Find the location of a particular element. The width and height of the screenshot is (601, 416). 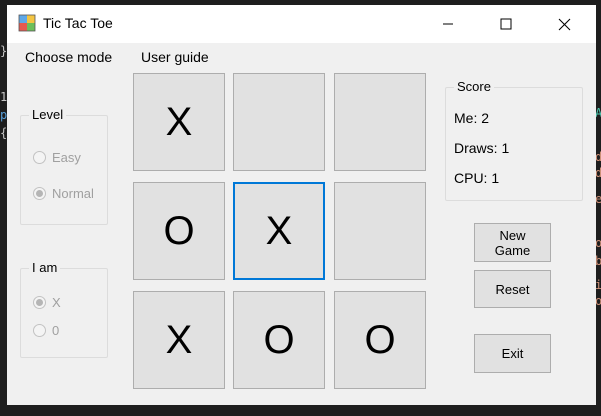

window-title: Tic Tac Toe is located at coordinates (78, 23).